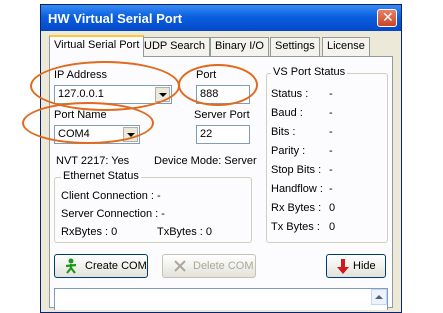 This screenshot has width=443, height=313. Describe the element at coordinates (296, 208) in the screenshot. I see `vs-status-label: Rx Bytes :` at that location.